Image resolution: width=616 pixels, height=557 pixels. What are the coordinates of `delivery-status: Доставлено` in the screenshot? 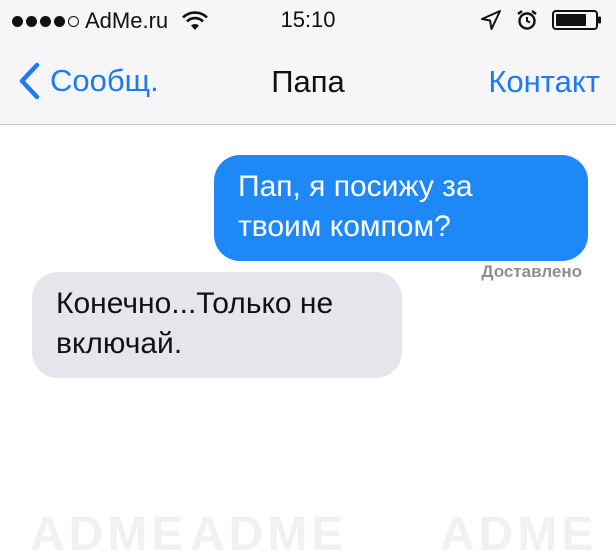 It's located at (531, 271).